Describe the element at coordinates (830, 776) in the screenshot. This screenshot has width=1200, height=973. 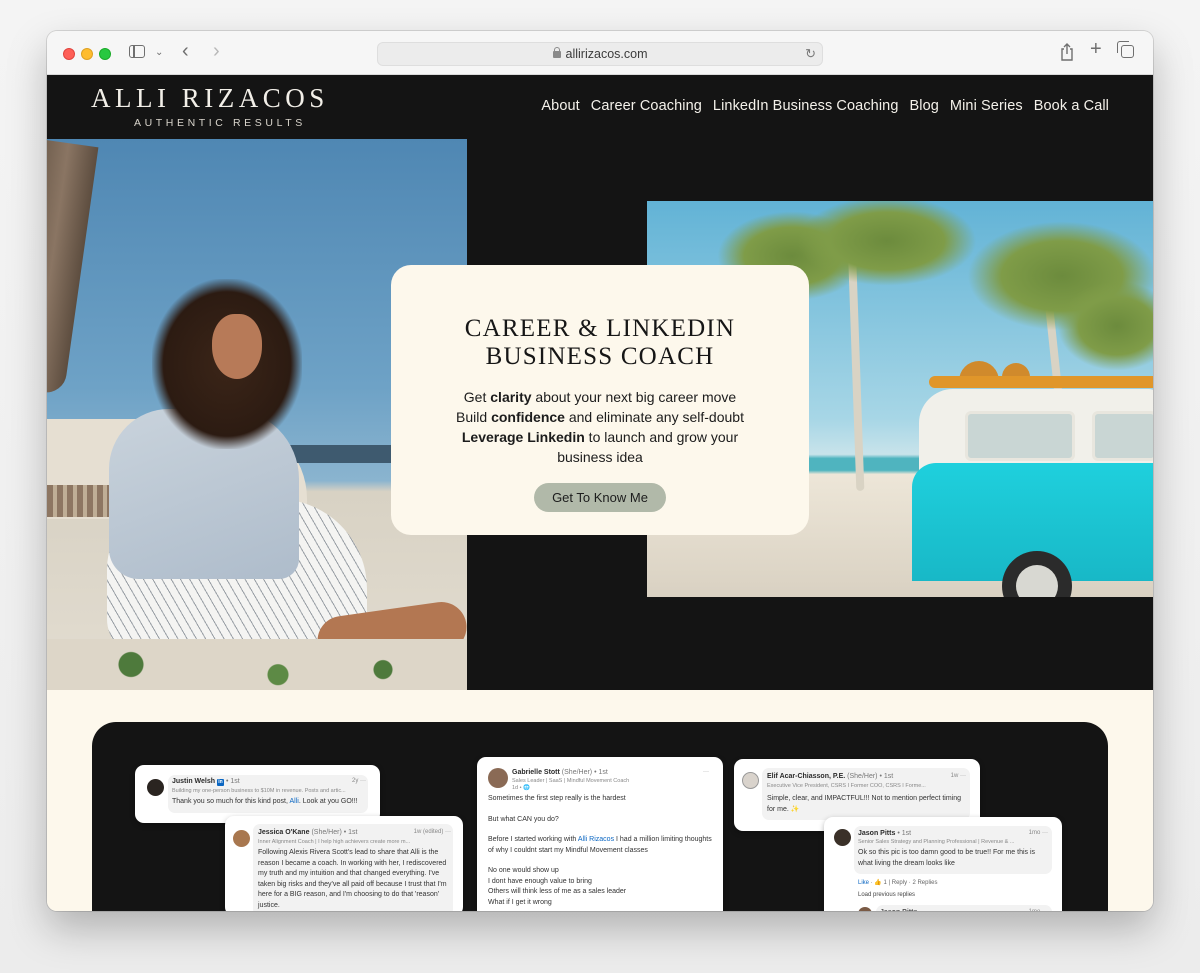
I see `commenter-name: Elif Acar-Chiasson, P.E. (She/Her) • 1st` at that location.